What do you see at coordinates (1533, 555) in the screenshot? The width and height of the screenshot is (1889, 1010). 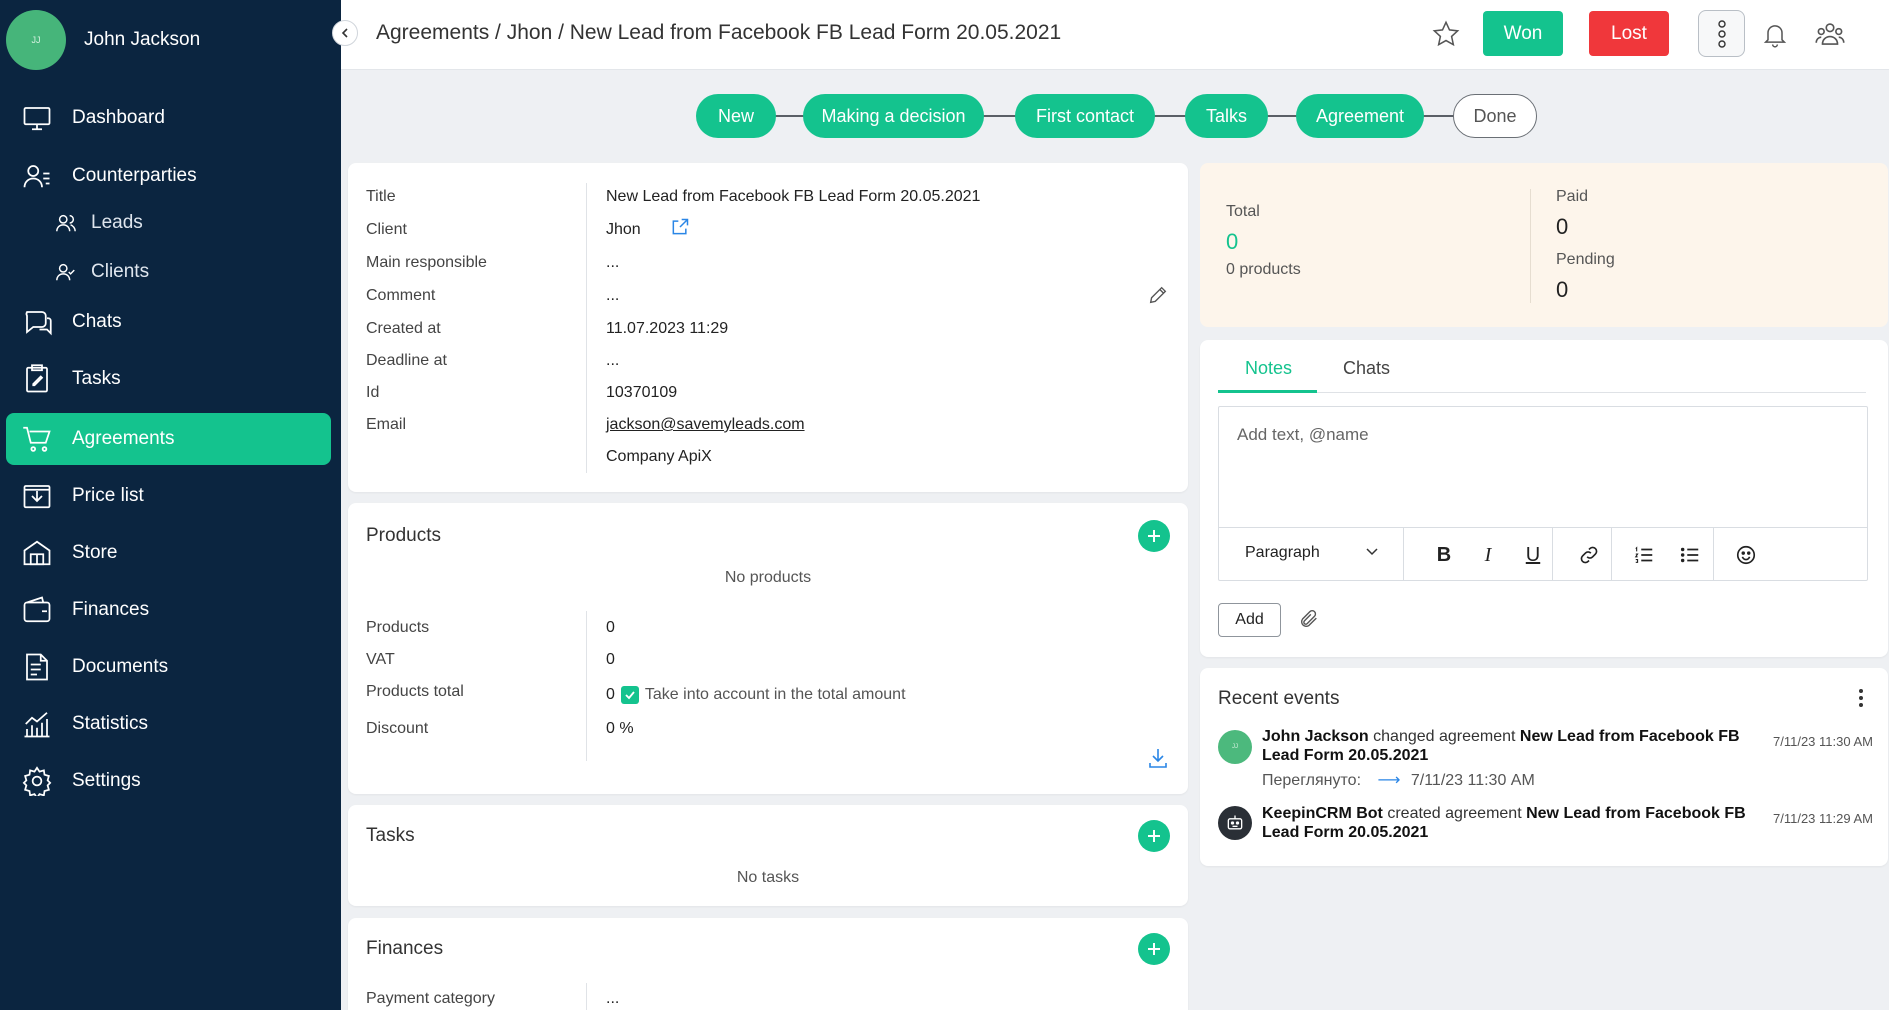 I see `underline-icon: U` at bounding box center [1533, 555].